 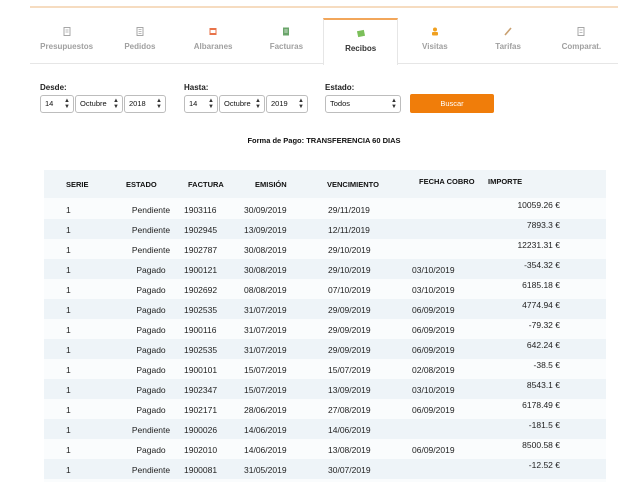 I want to click on factura-cell: 1902535, so click(x=201, y=310).